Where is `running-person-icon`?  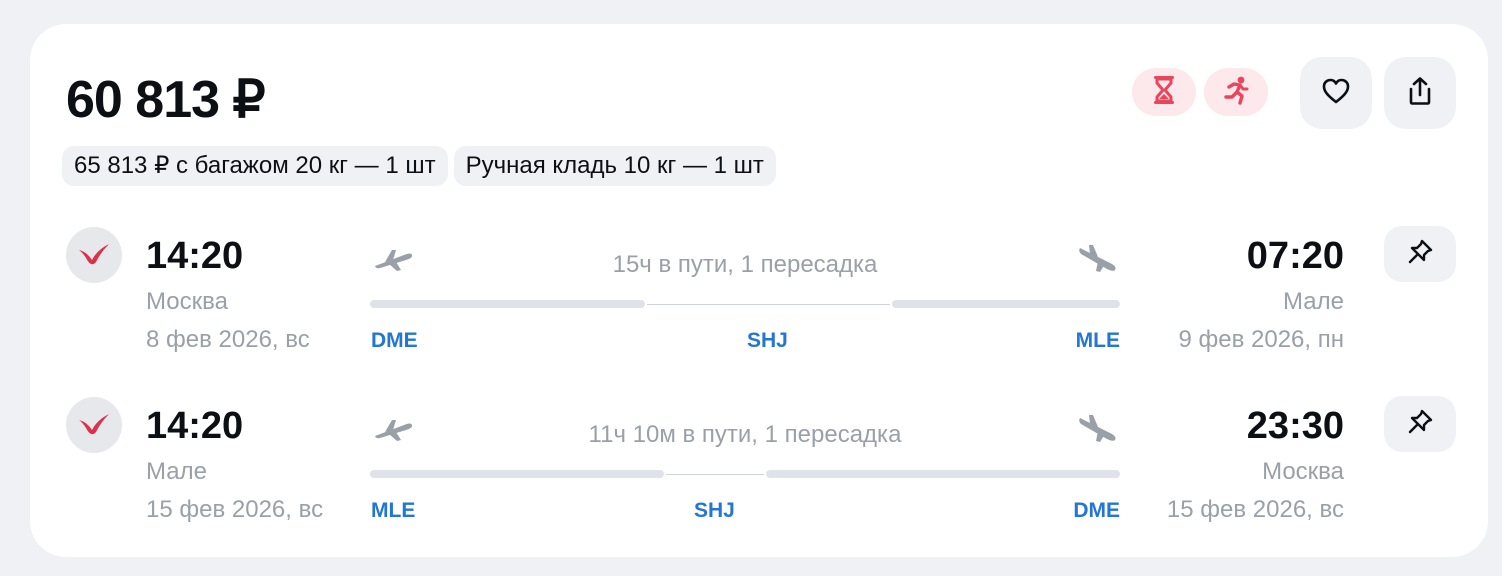
running-person-icon is located at coordinates (1236, 92).